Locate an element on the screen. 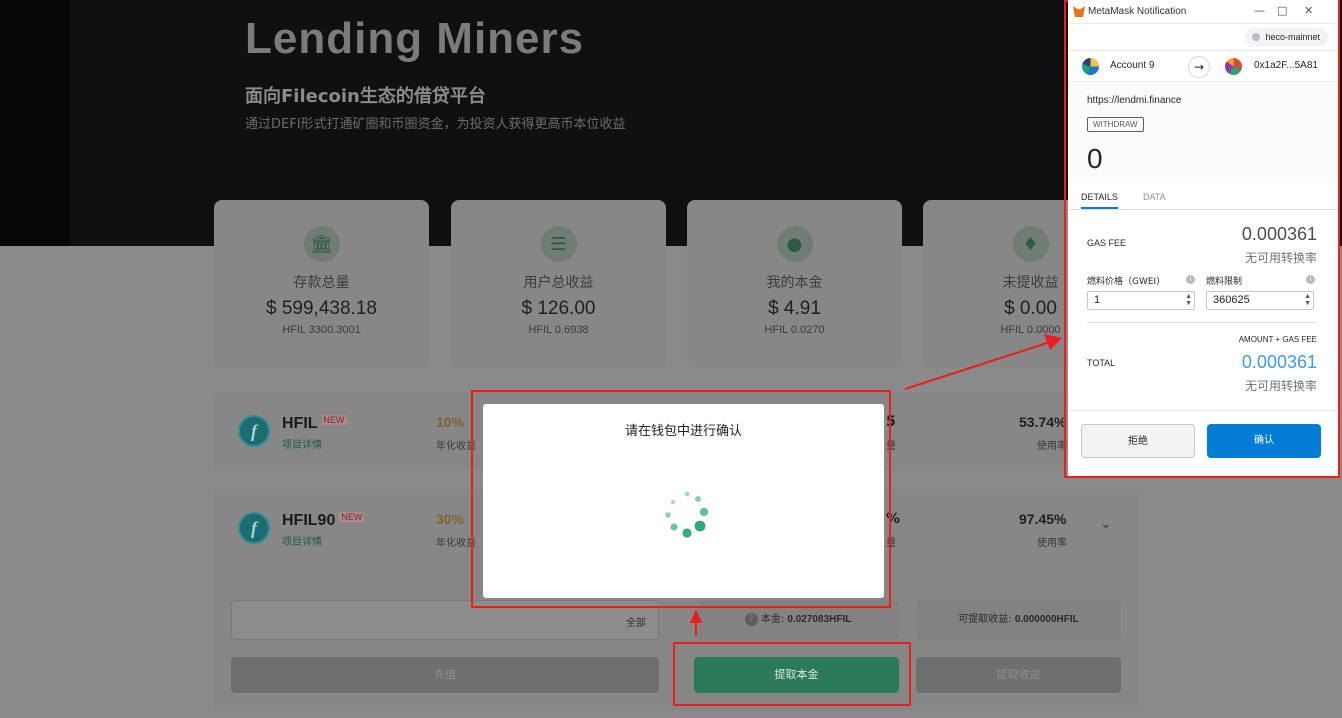  method-badge: WITHDRAW is located at coordinates (1115, 124).